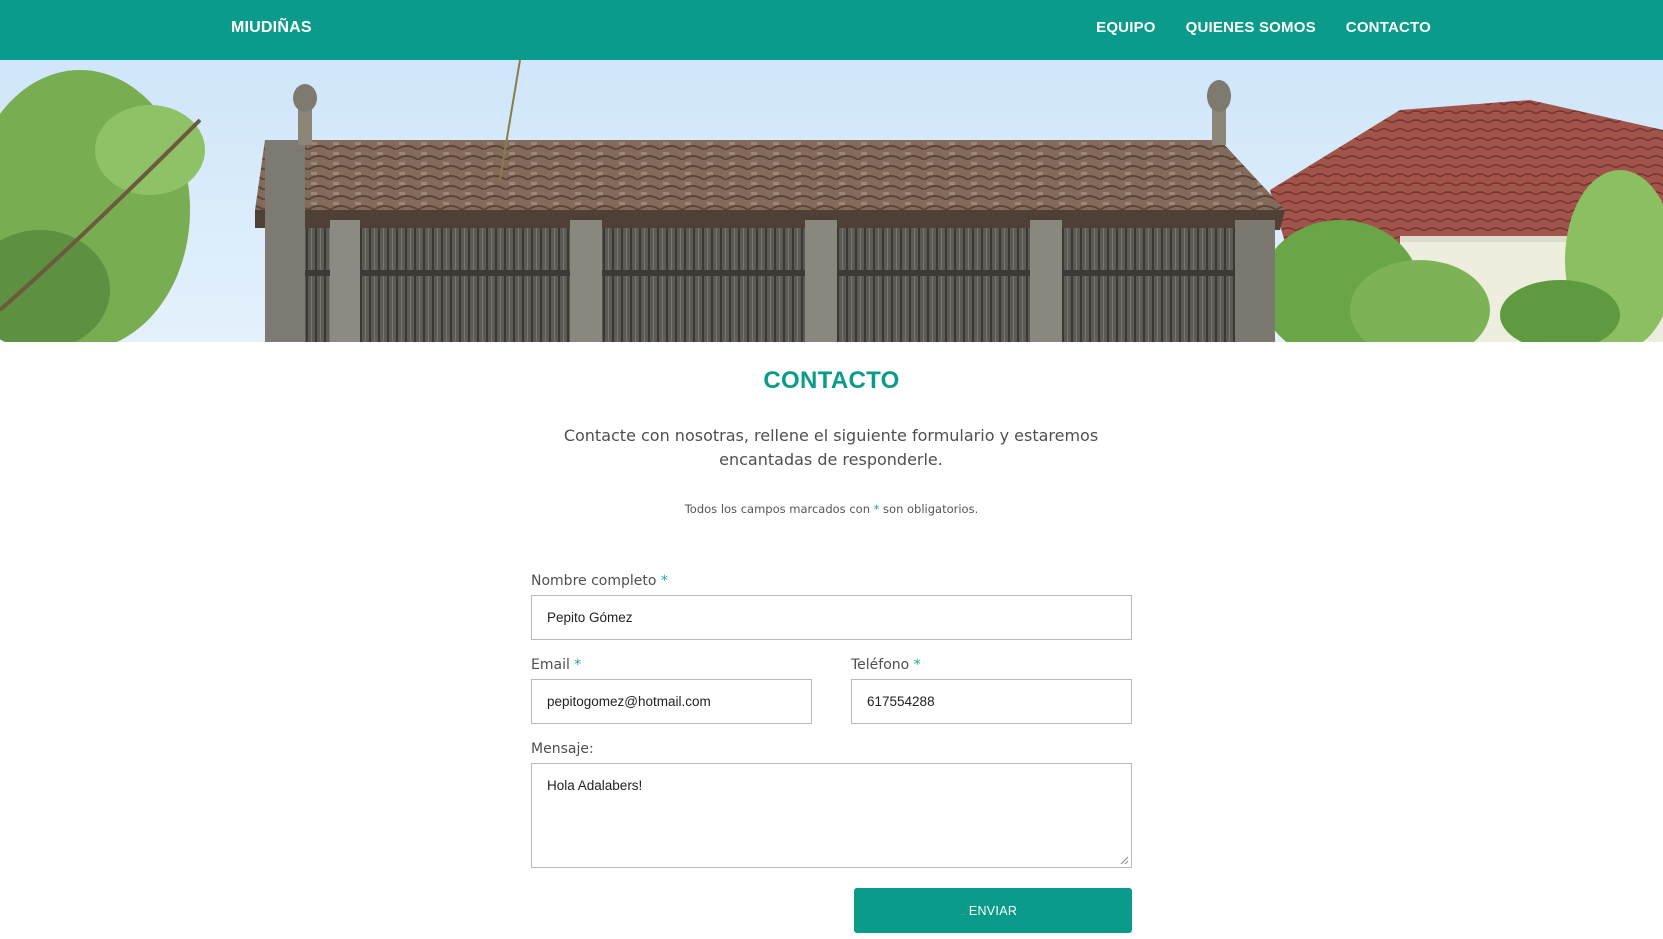 Image resolution: width=1663 pixels, height=939 pixels. I want to click on name-input-value: Pepito Gómez, so click(590, 617).